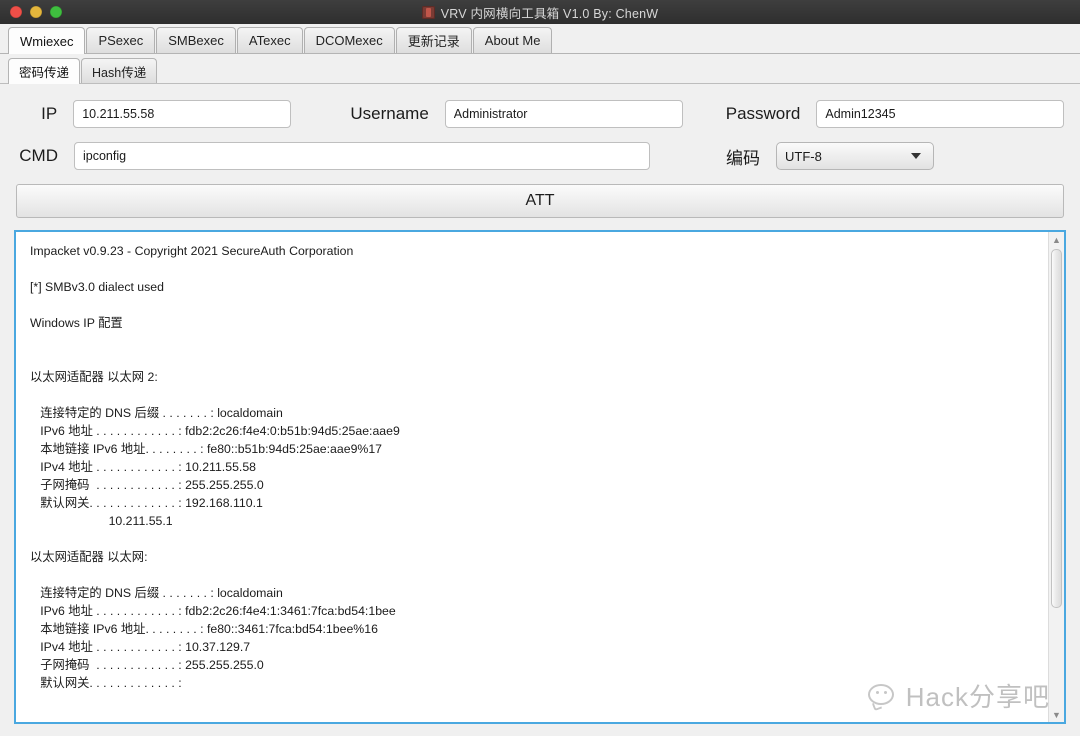  What do you see at coordinates (743, 158) in the screenshot?
I see `encoding-label: 编码` at bounding box center [743, 158].